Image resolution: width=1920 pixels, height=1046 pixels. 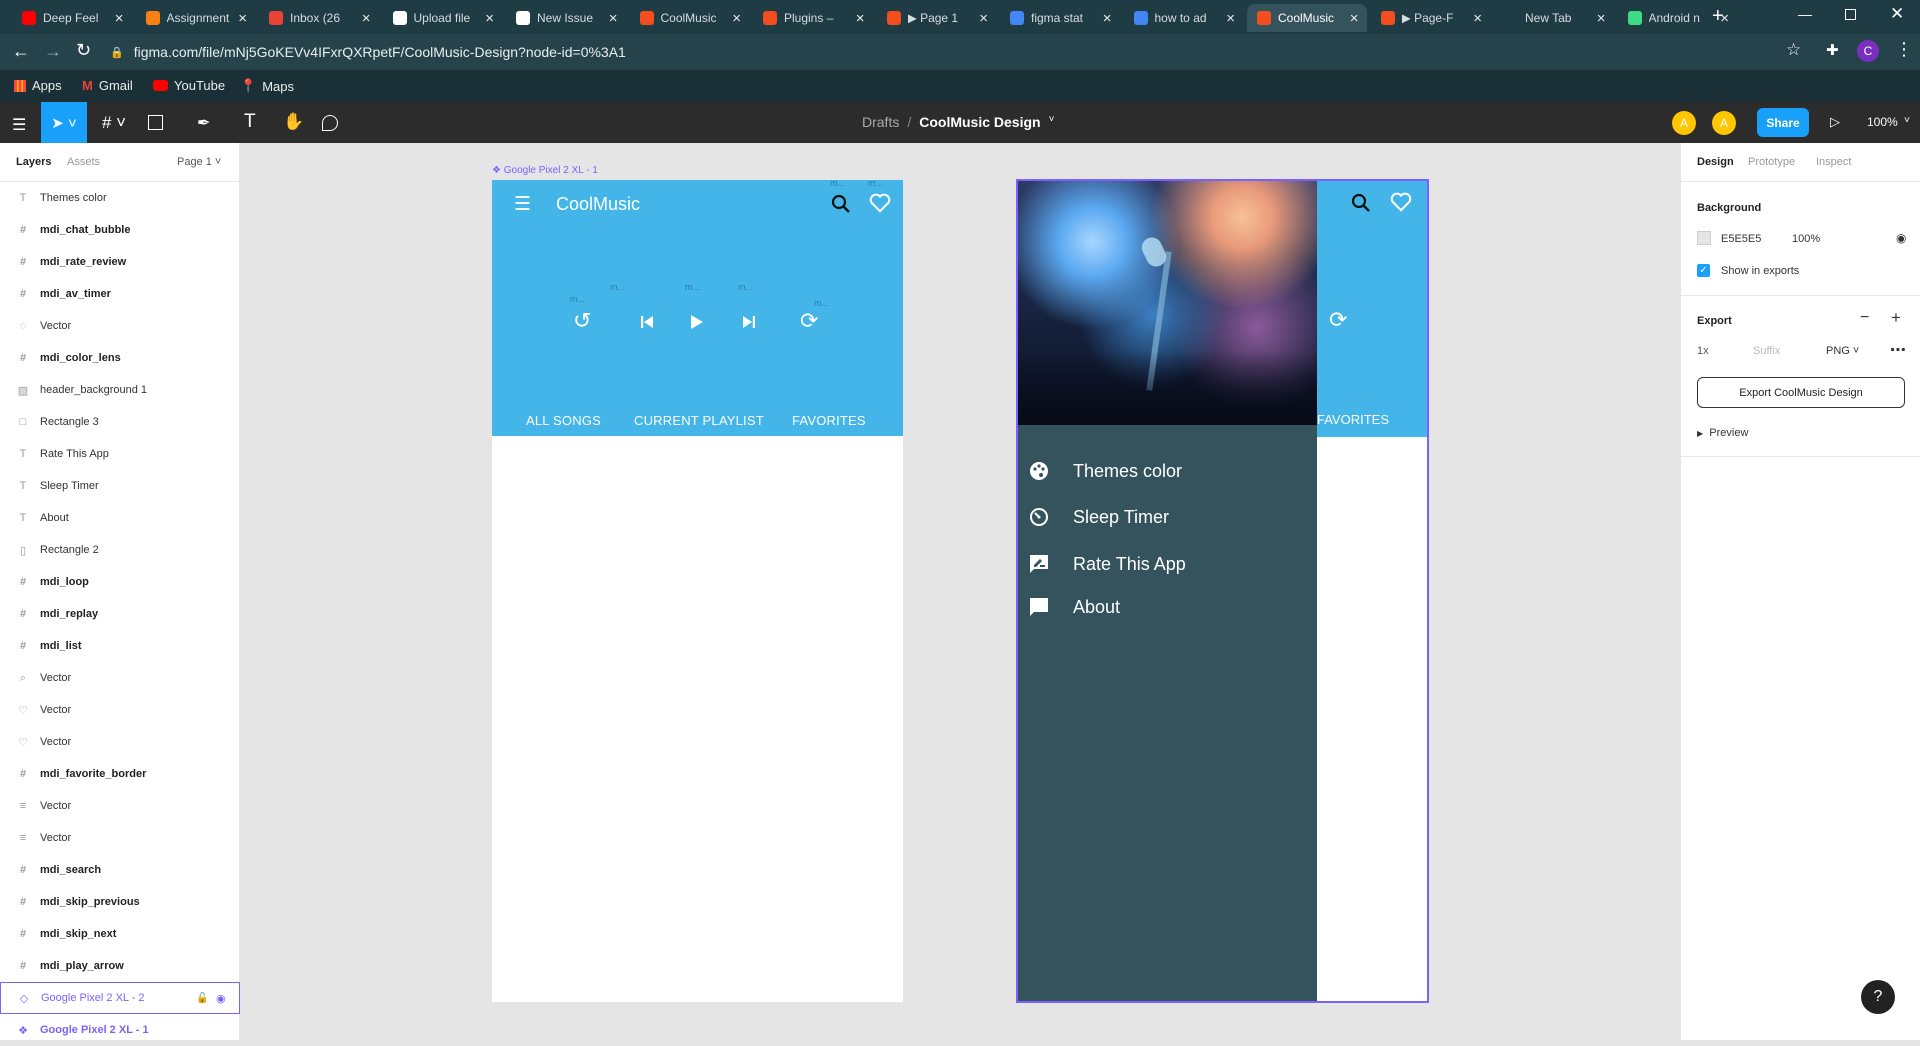 I want to click on text-tool-icon: T, so click(x=250, y=122).